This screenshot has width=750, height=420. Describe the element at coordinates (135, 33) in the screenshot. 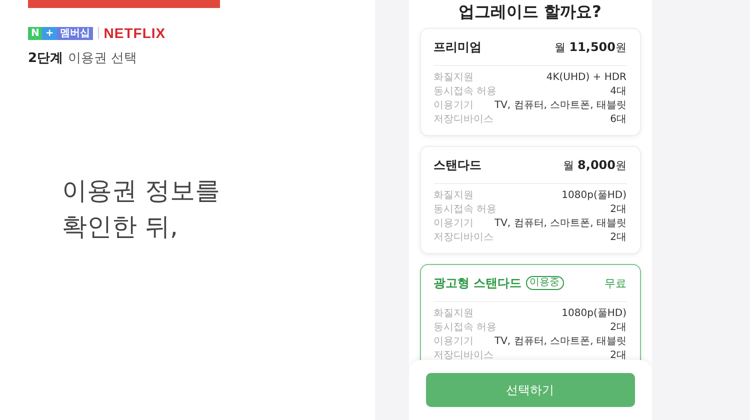

I see `brand-logo: NETFLIX` at that location.